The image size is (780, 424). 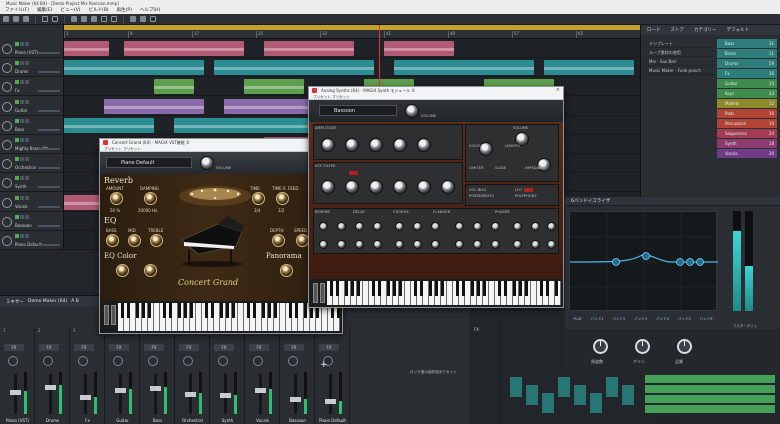 I want to click on track-header: Fx, so click(x=32, y=87).